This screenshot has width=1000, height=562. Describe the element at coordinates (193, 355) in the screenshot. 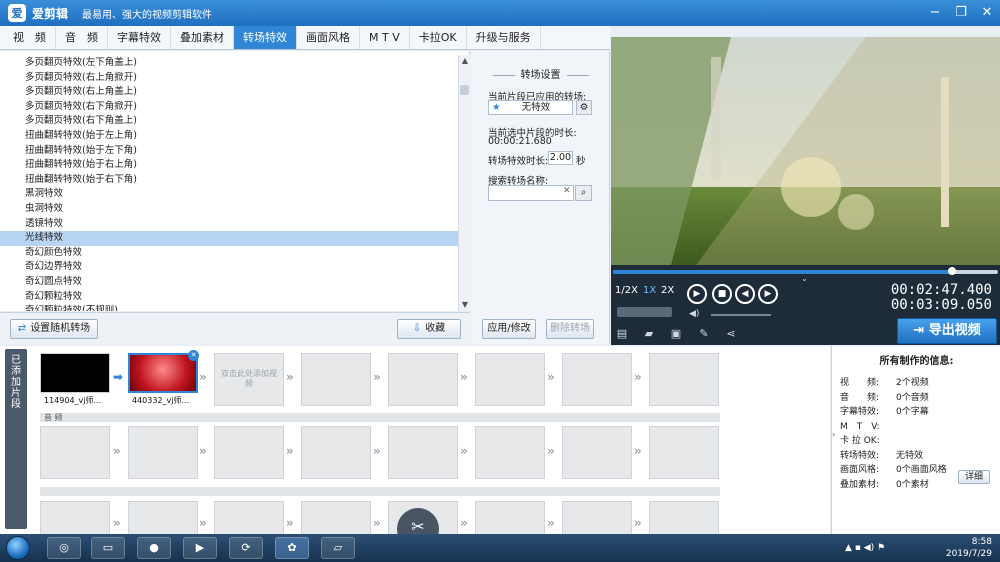

I see `remove-clip-icon: ✕` at that location.